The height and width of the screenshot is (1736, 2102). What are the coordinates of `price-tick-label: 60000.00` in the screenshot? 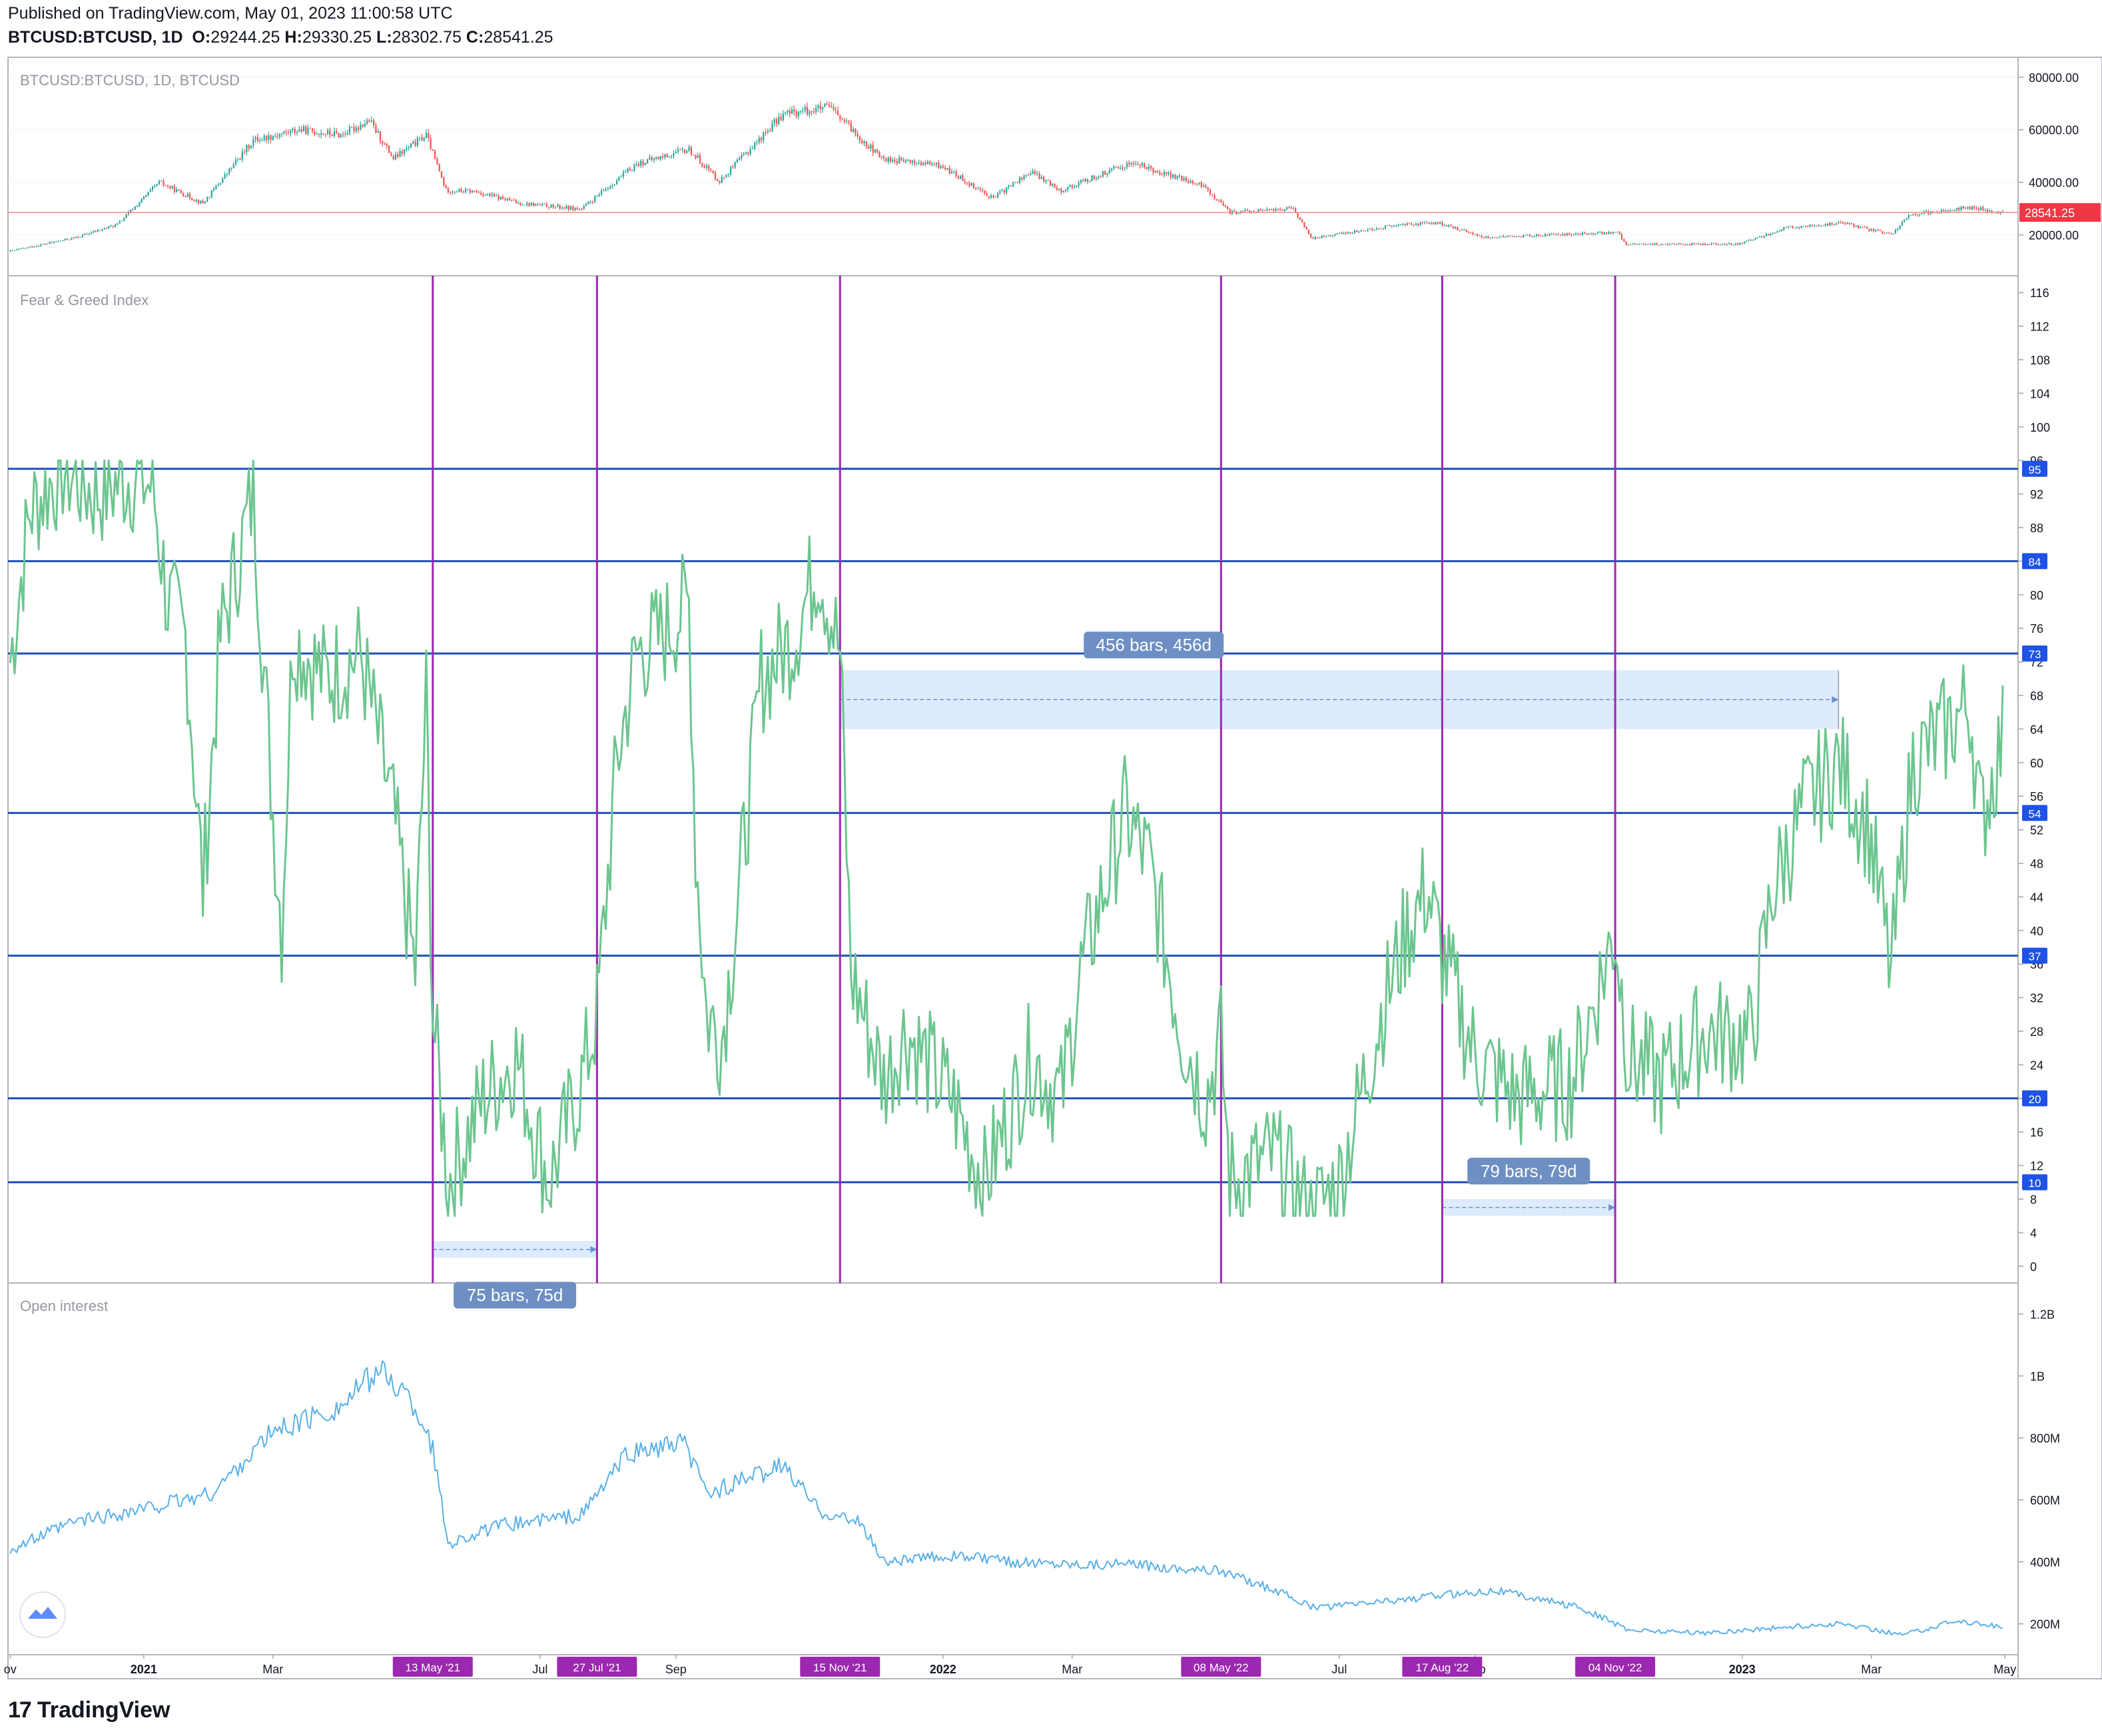 It's located at (2054, 130).